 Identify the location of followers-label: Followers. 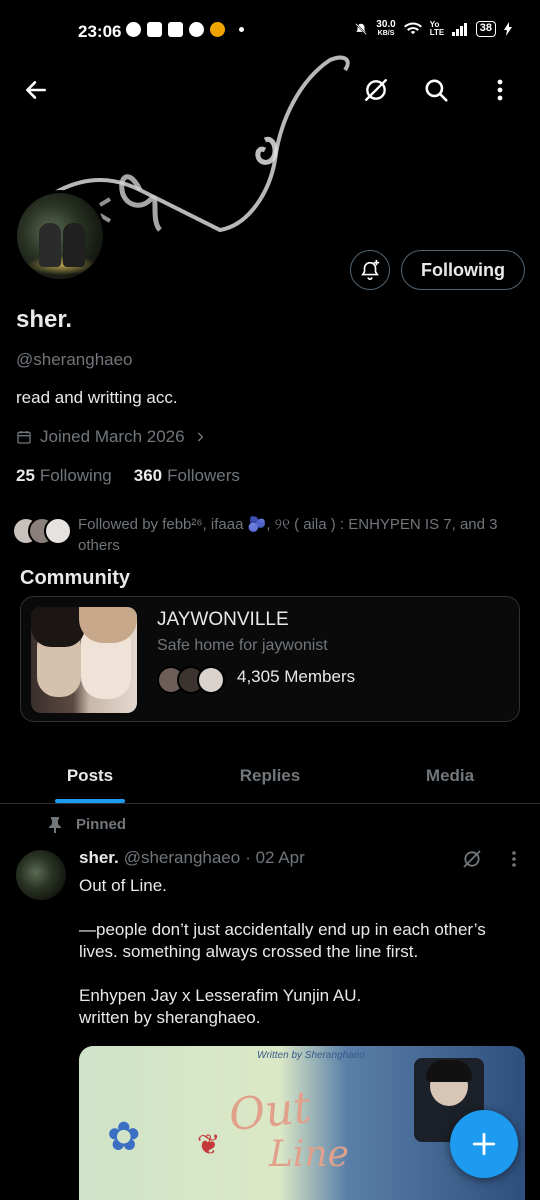
(203, 475).